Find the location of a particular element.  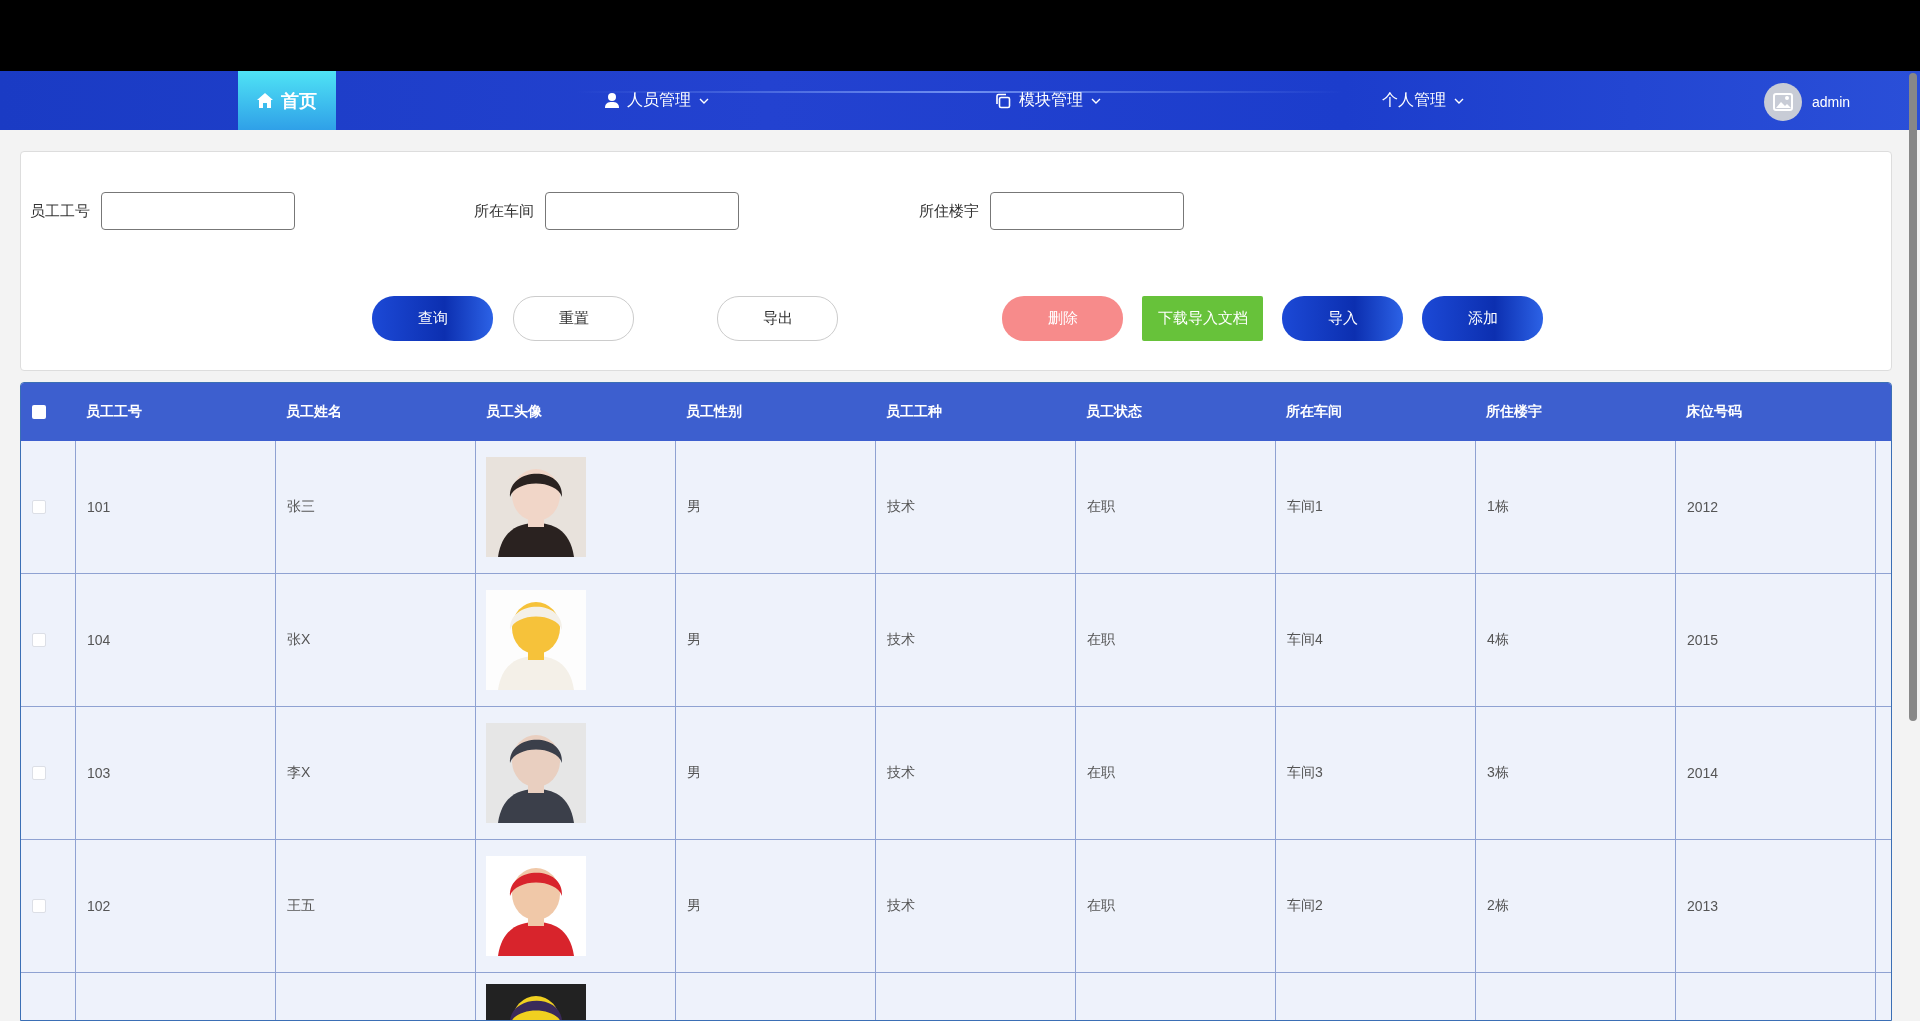

nav-tab: 人员管理 is located at coordinates (657, 100).